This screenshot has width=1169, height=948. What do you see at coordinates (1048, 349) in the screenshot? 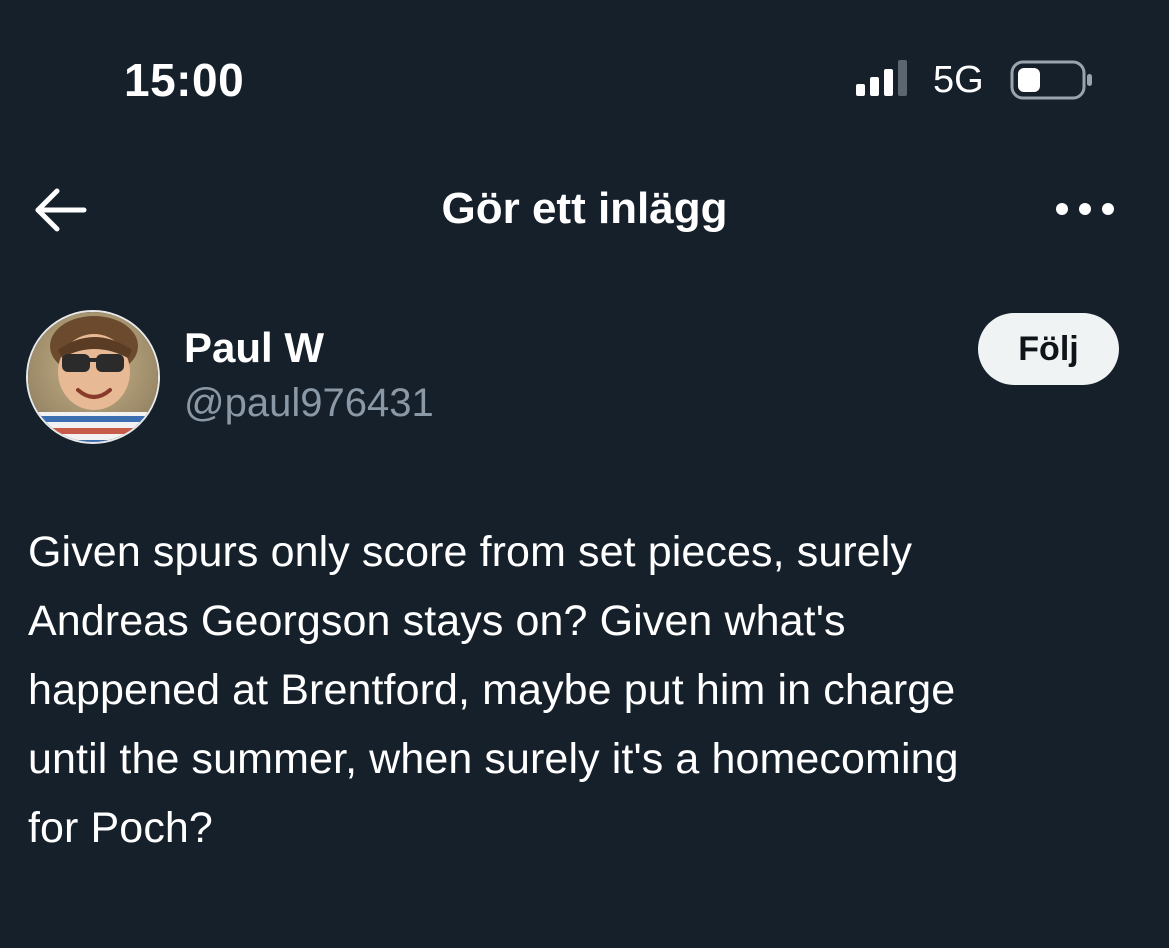
I see `follow-button: Följ` at bounding box center [1048, 349].